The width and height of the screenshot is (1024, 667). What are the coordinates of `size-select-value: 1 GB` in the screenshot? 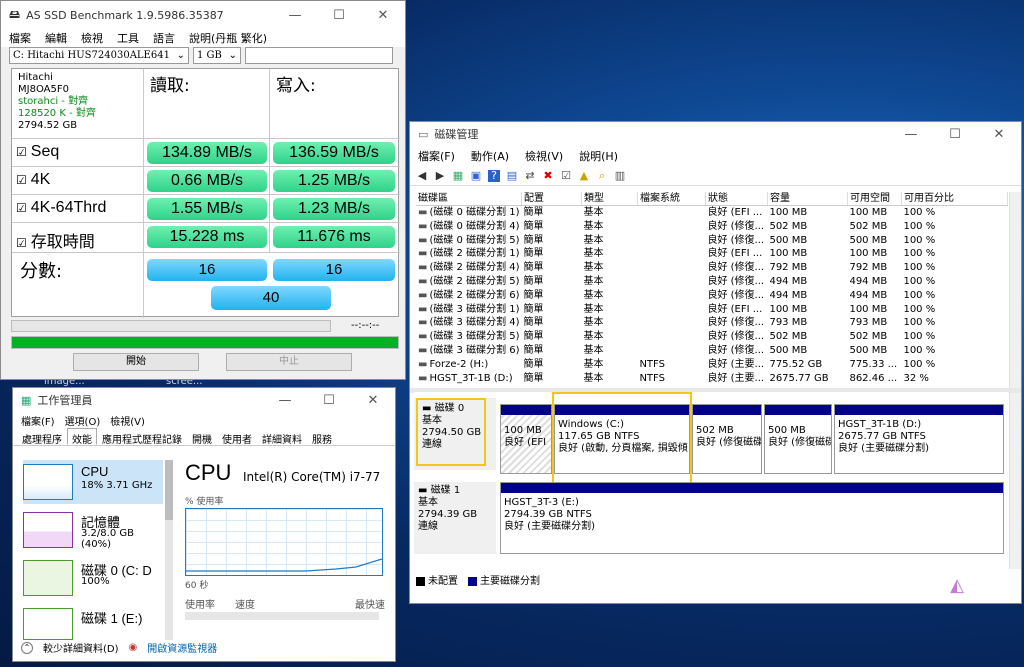 It's located at (209, 55).